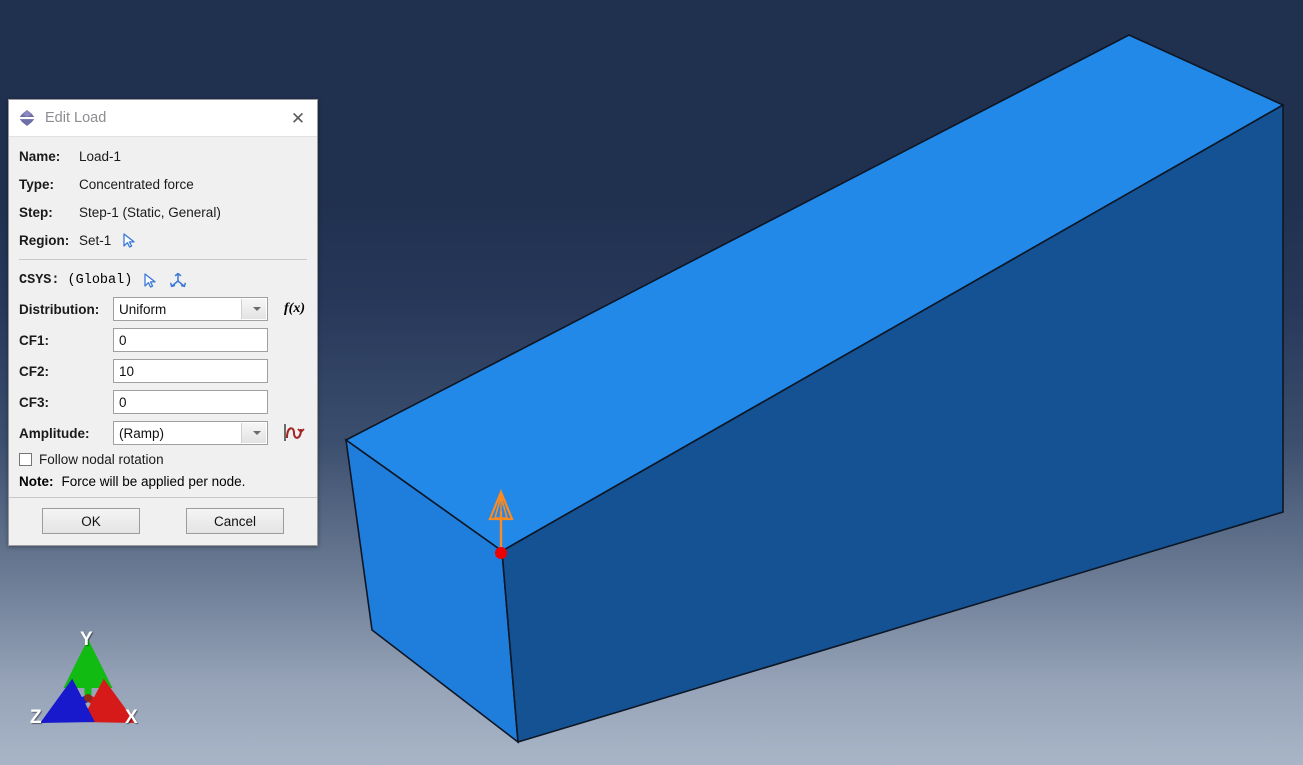 This screenshot has height=765, width=1303. I want to click on csys-row: CSYS: (Global), so click(163, 280).